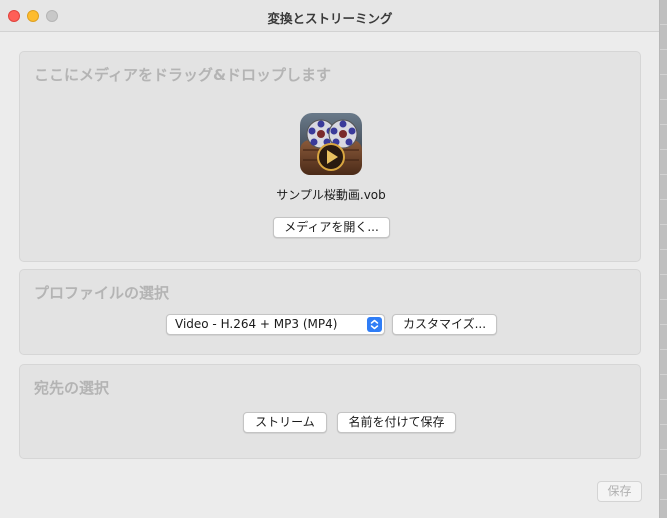 The width and height of the screenshot is (667, 518). I want to click on save-button: 保存, so click(619, 491).